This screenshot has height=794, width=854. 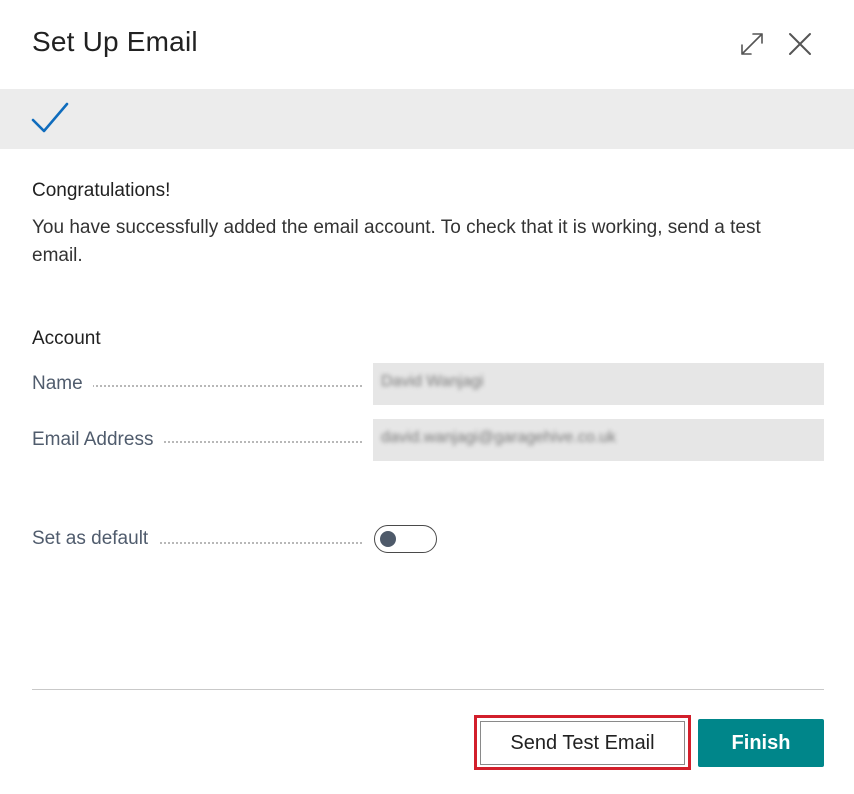 I want to click on email-address-label: Email Address, so click(x=98, y=440).